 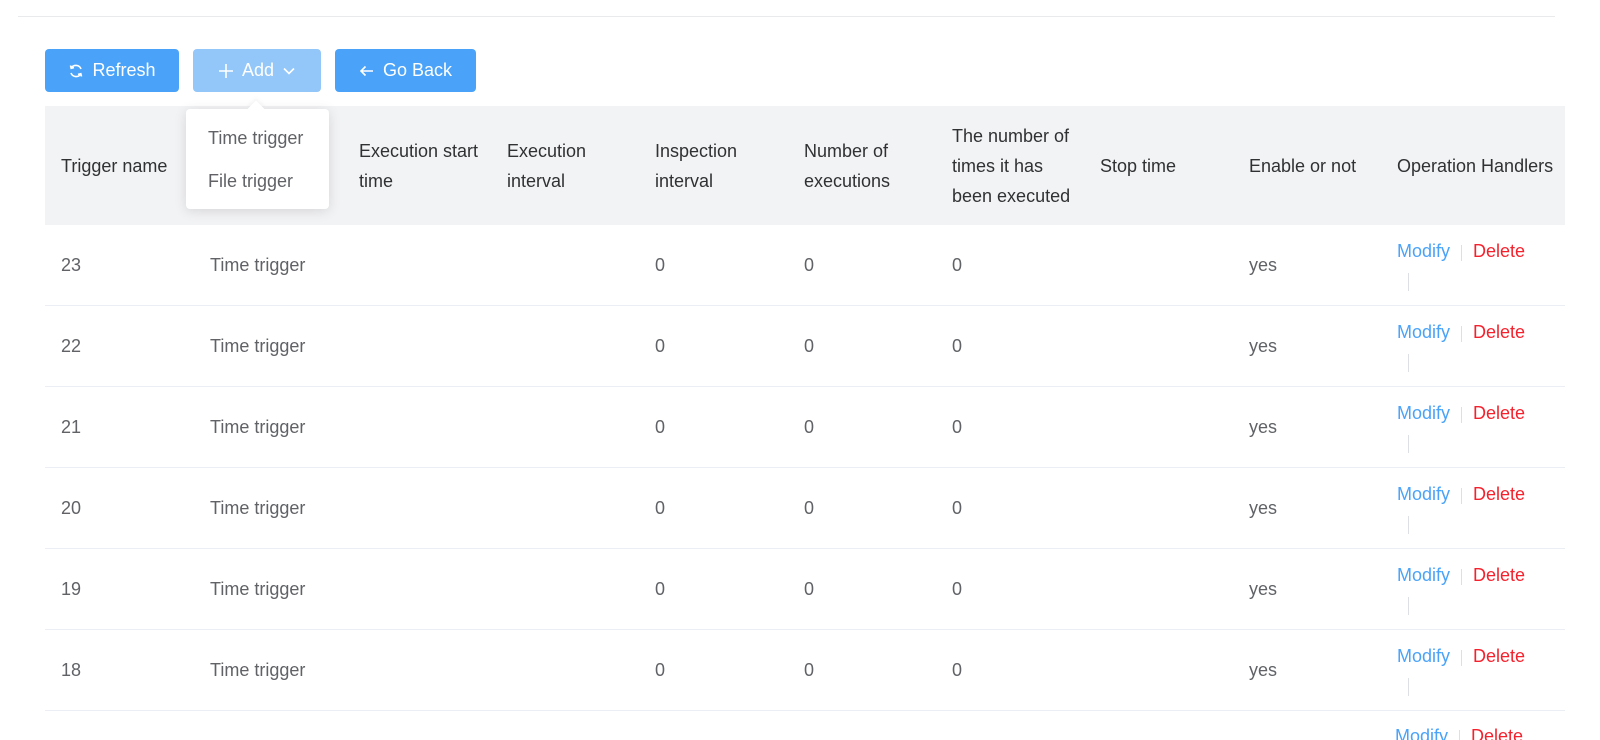 What do you see at coordinates (367, 71) in the screenshot?
I see `arrow-left-icon` at bounding box center [367, 71].